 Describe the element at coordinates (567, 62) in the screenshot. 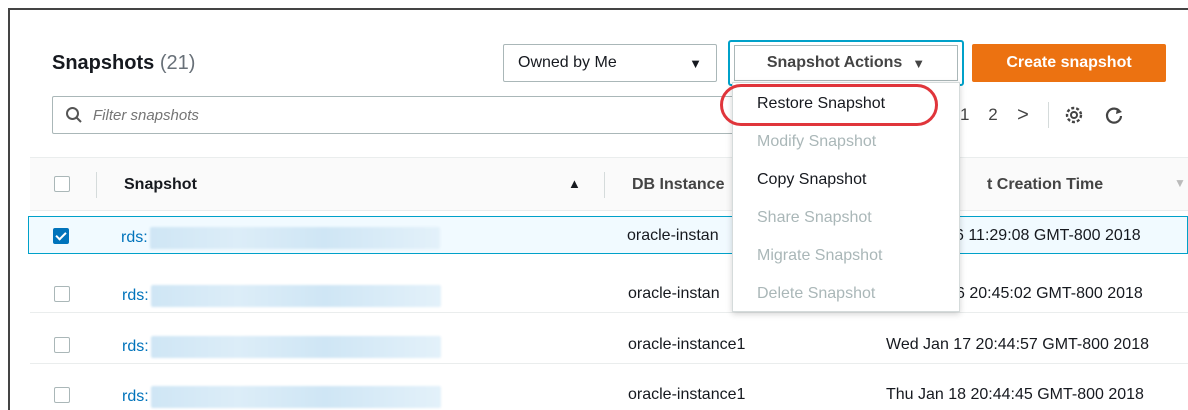

I see `owned-by-value: Owned by Me` at that location.